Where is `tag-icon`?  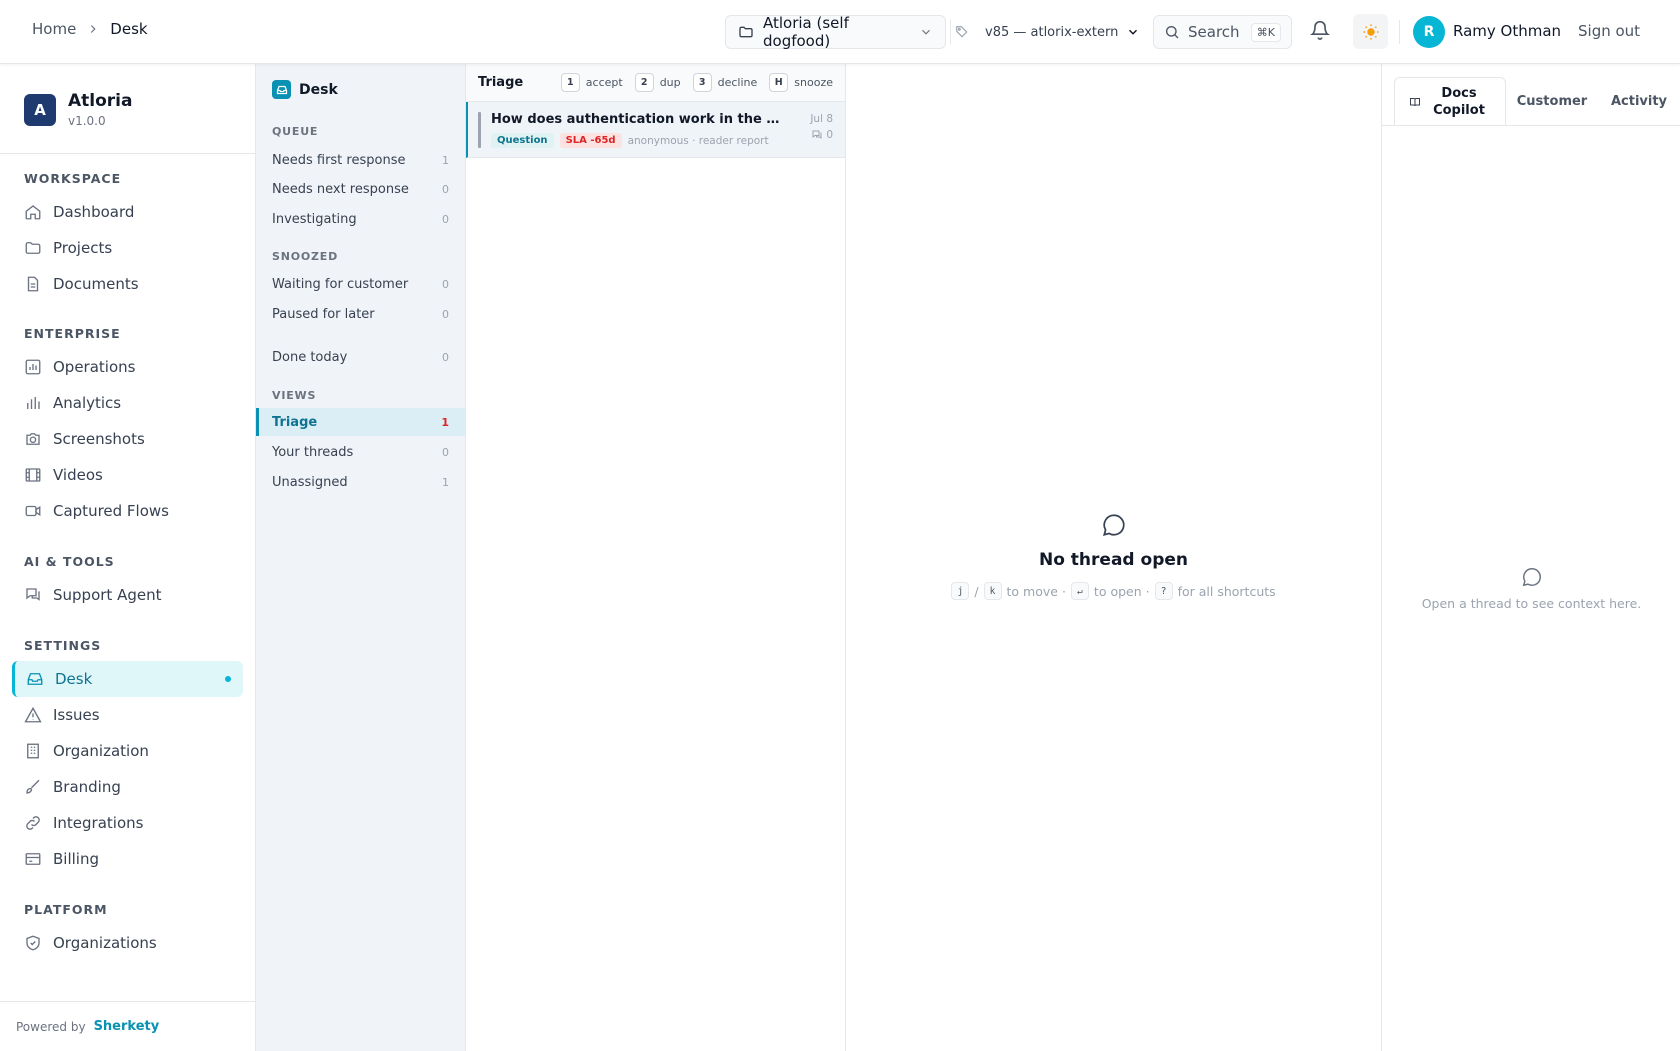 tag-icon is located at coordinates (962, 32).